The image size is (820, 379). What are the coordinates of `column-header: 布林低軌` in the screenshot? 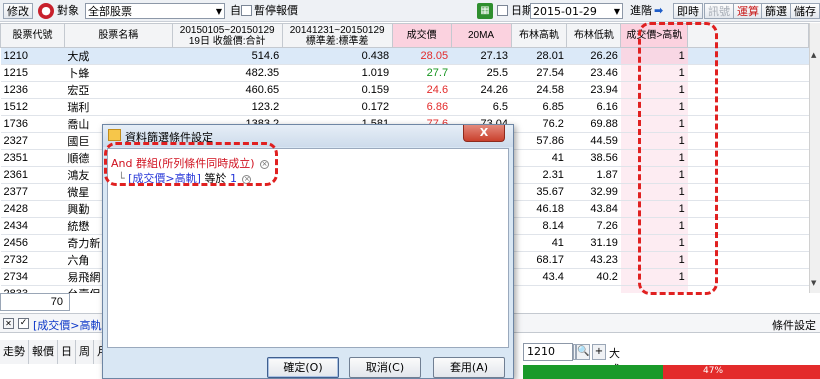 It's located at (594, 35).